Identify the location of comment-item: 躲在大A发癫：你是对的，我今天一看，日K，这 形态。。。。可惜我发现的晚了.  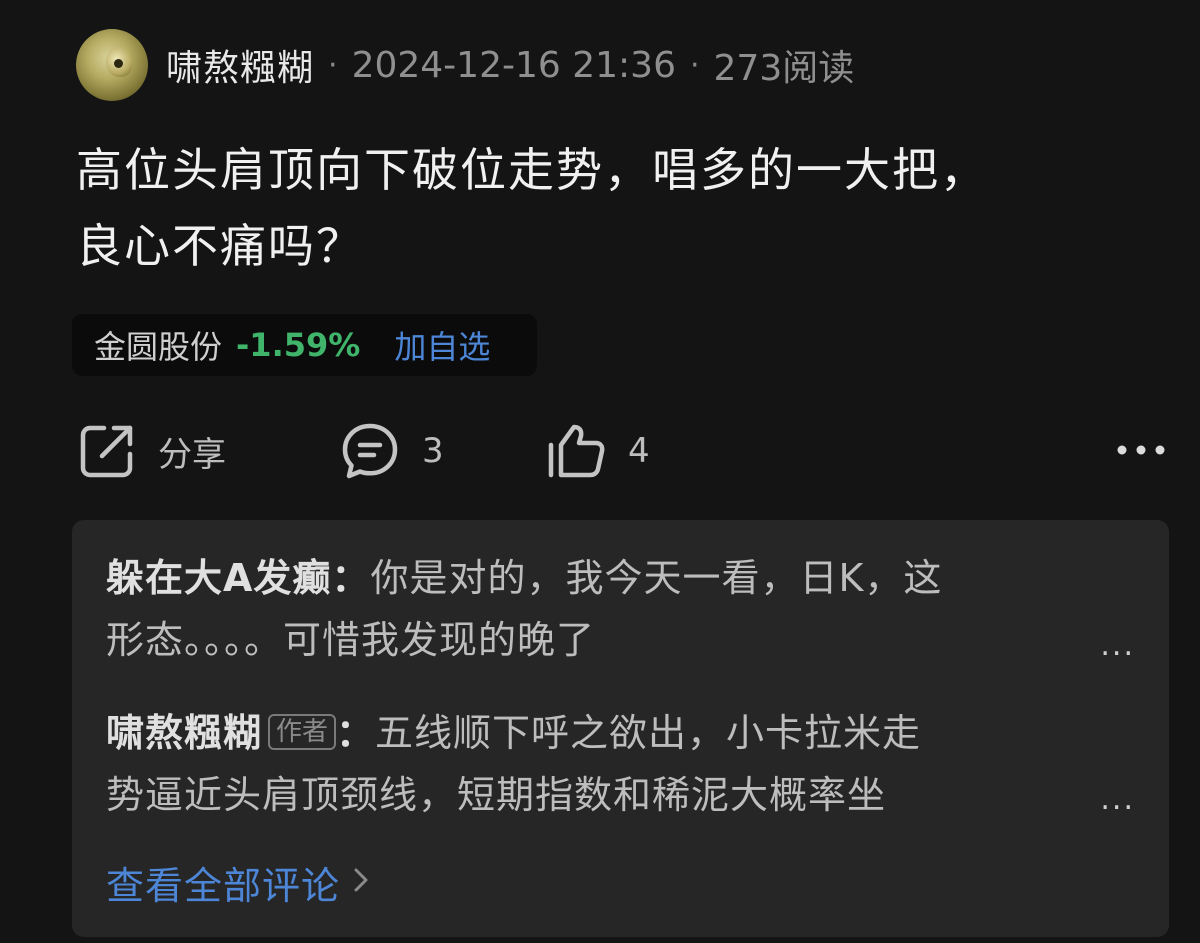
(601, 609).